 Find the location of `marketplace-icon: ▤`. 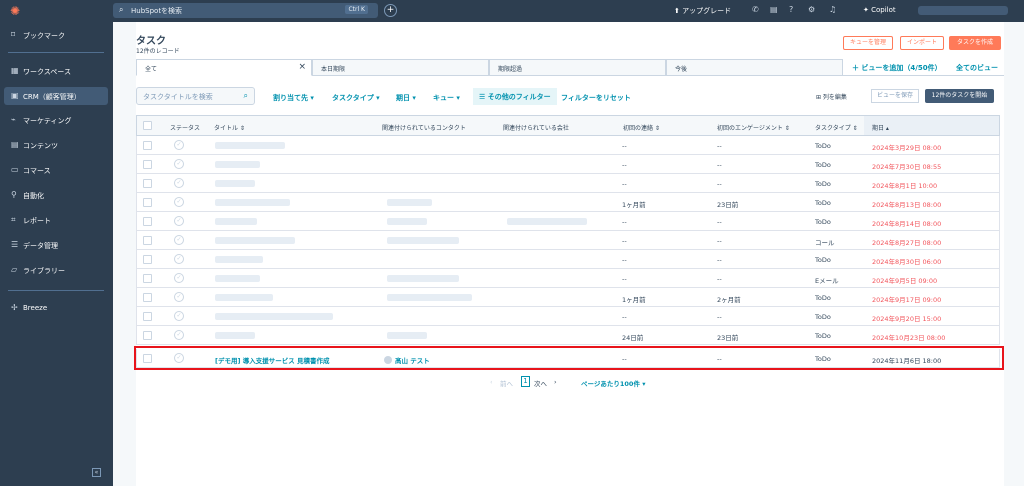

marketplace-icon: ▤ is located at coordinates (774, 9).